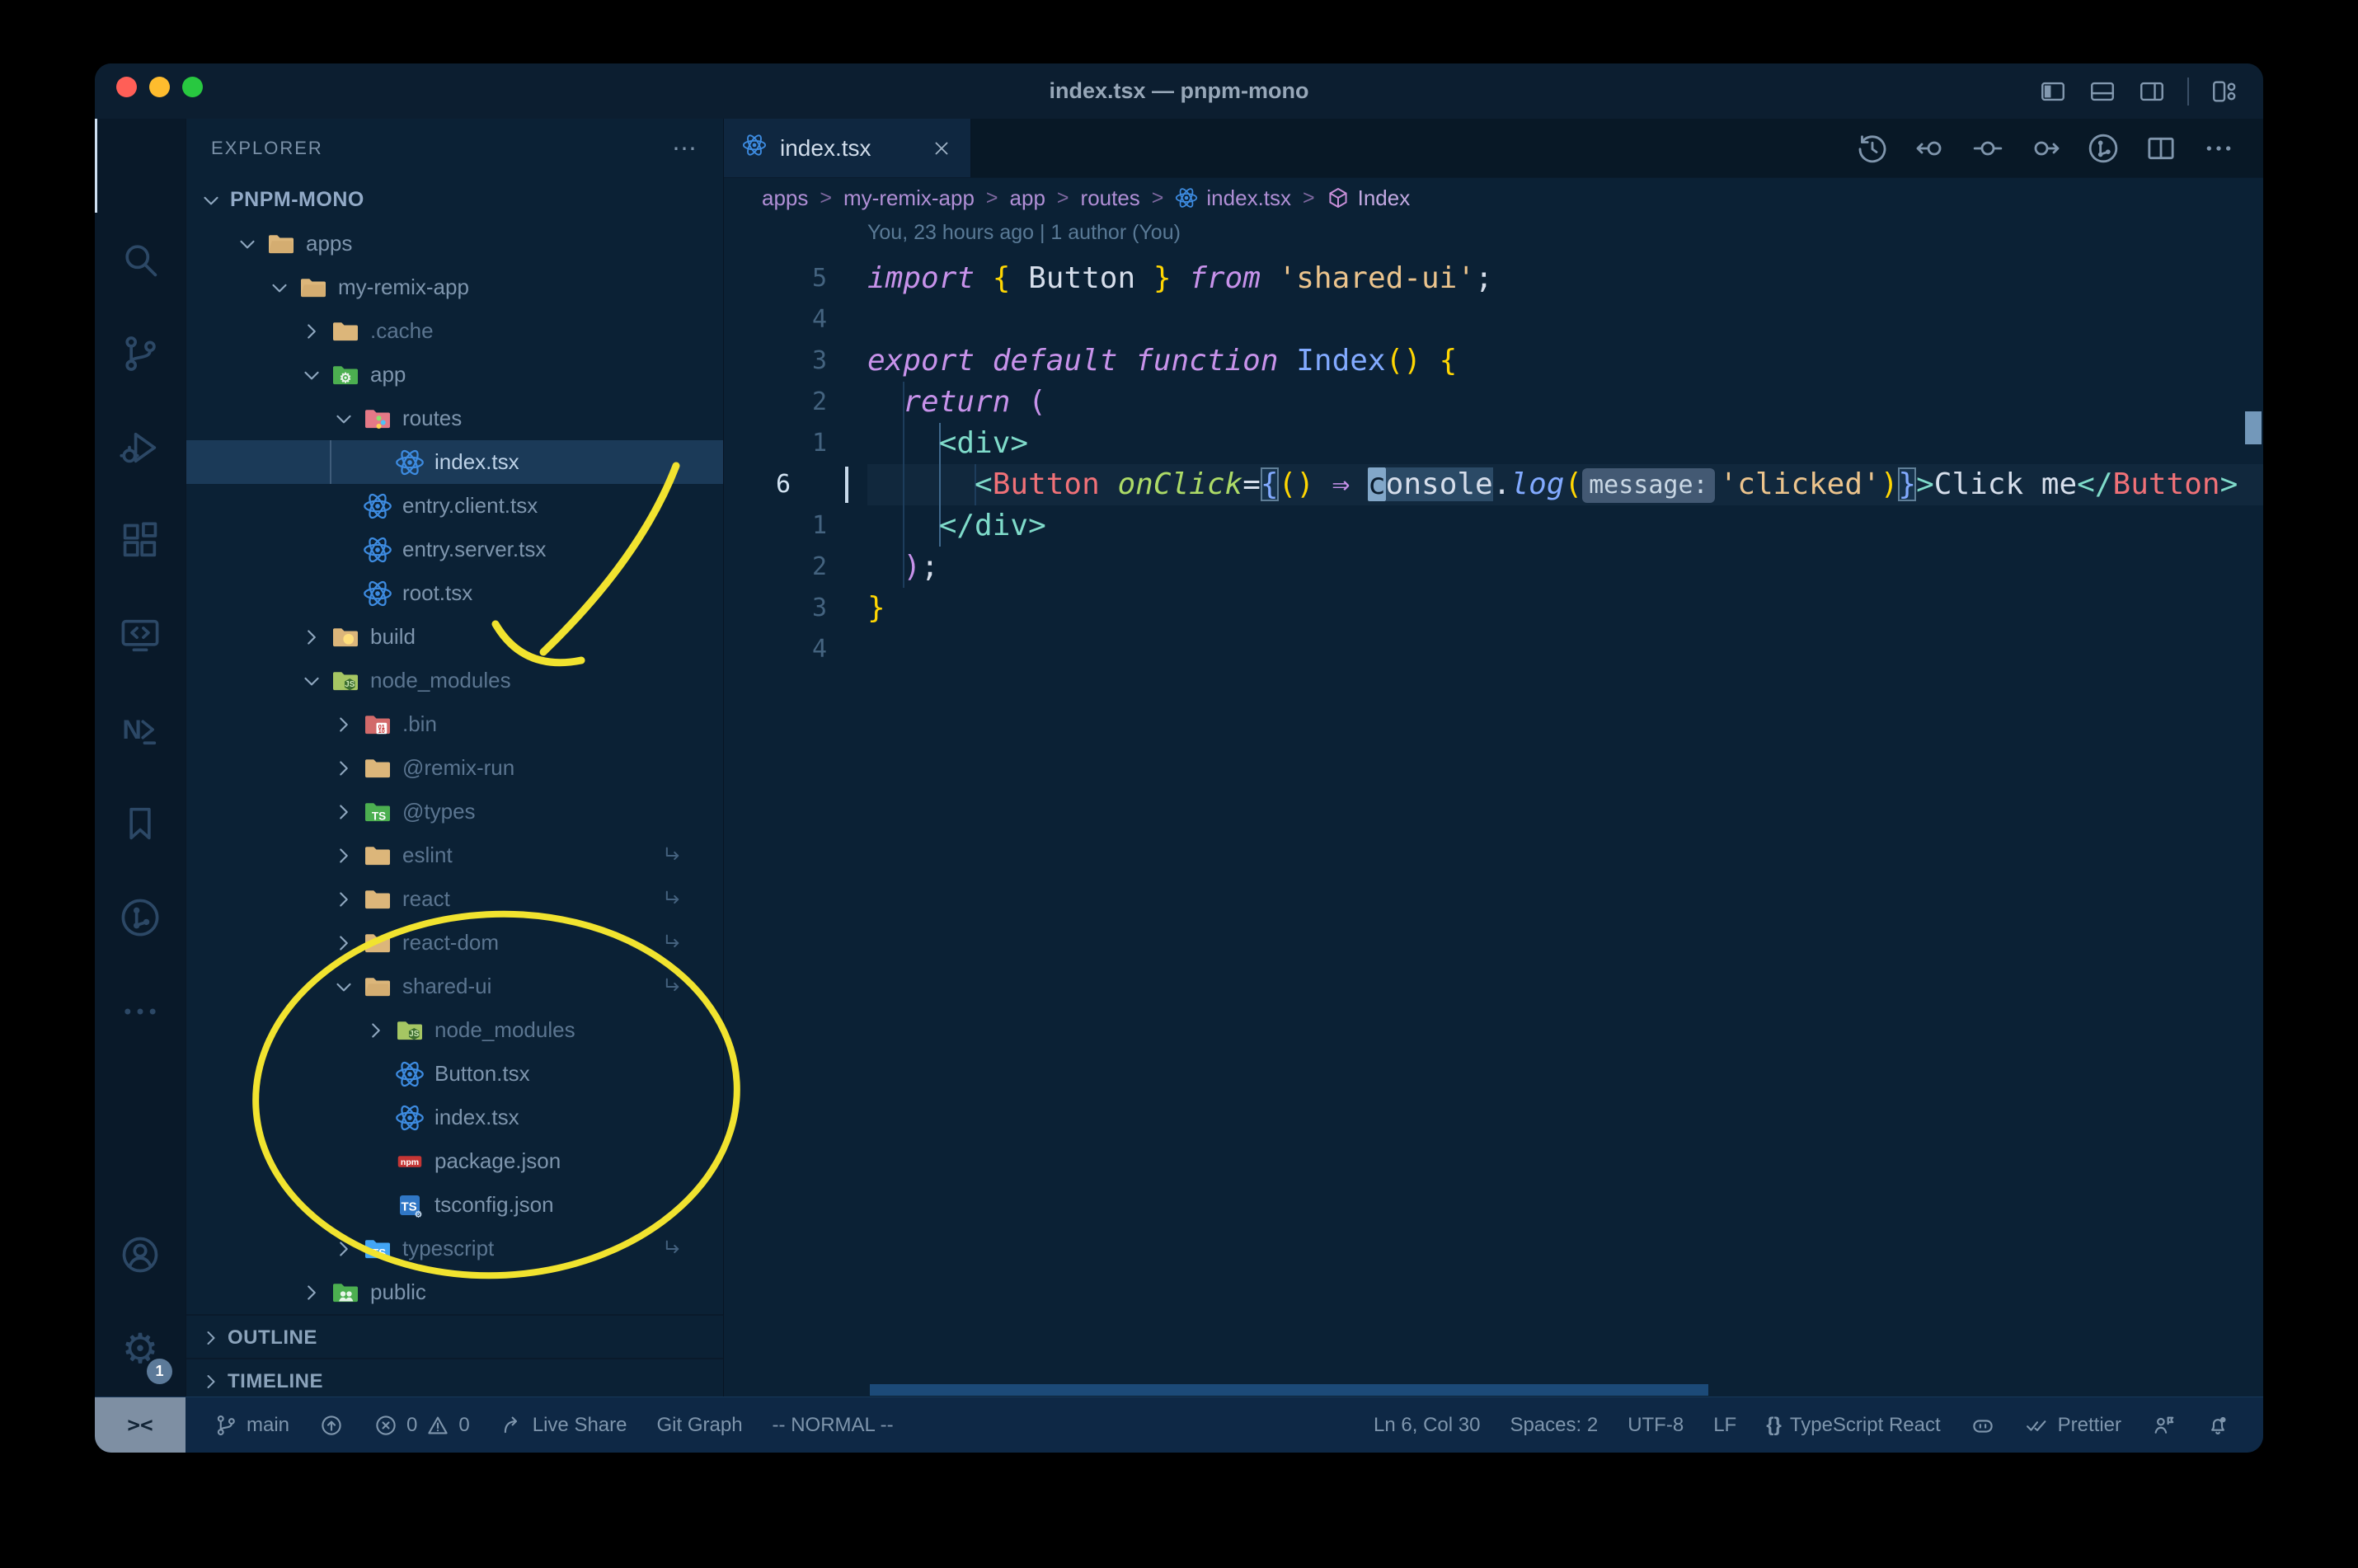 The image size is (2358, 1568). What do you see at coordinates (141, 636) in the screenshot?
I see `activity-remote-explorer` at bounding box center [141, 636].